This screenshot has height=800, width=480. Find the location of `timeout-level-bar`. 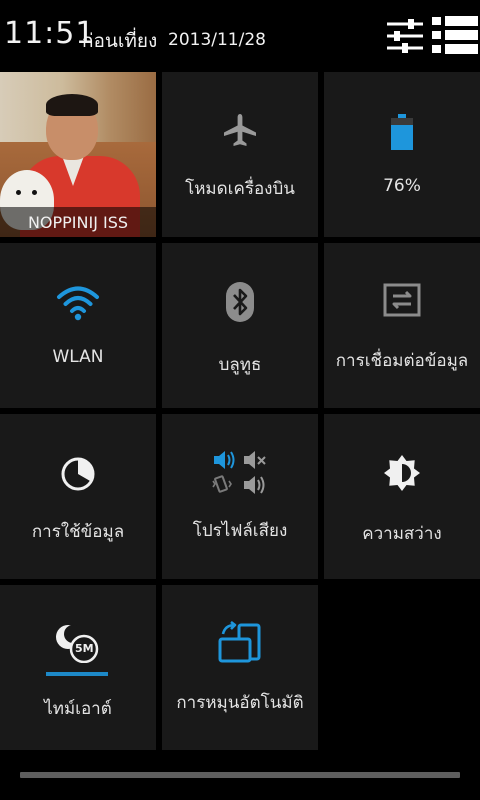

timeout-level-bar is located at coordinates (77, 674).